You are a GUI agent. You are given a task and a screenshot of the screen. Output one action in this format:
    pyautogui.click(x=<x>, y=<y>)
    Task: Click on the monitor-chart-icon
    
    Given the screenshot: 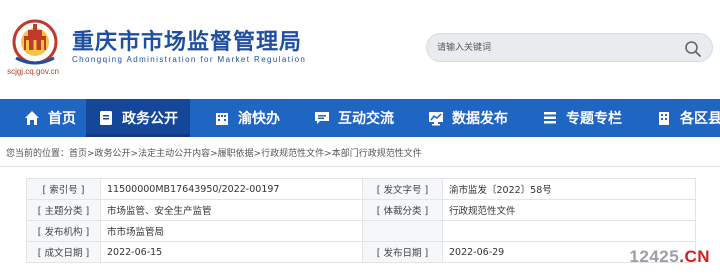 What is the action you would take?
    pyautogui.click(x=436, y=119)
    